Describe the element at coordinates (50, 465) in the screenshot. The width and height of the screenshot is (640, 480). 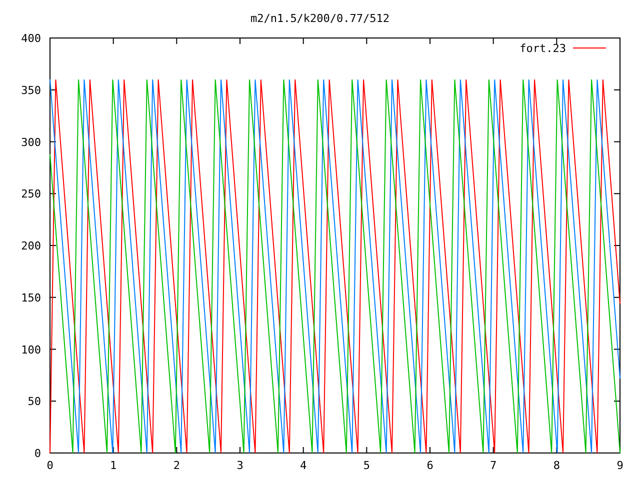
I see `x-tick-label: 0` at that location.